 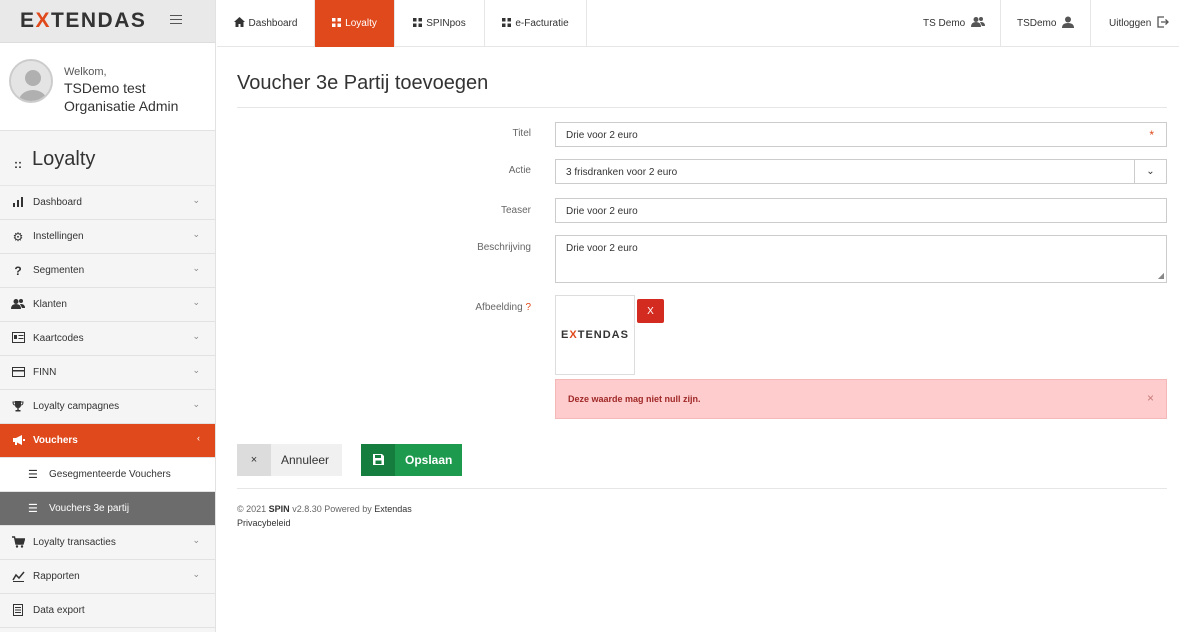 I want to click on cancel-button: × Annuleer, so click(x=289, y=460).